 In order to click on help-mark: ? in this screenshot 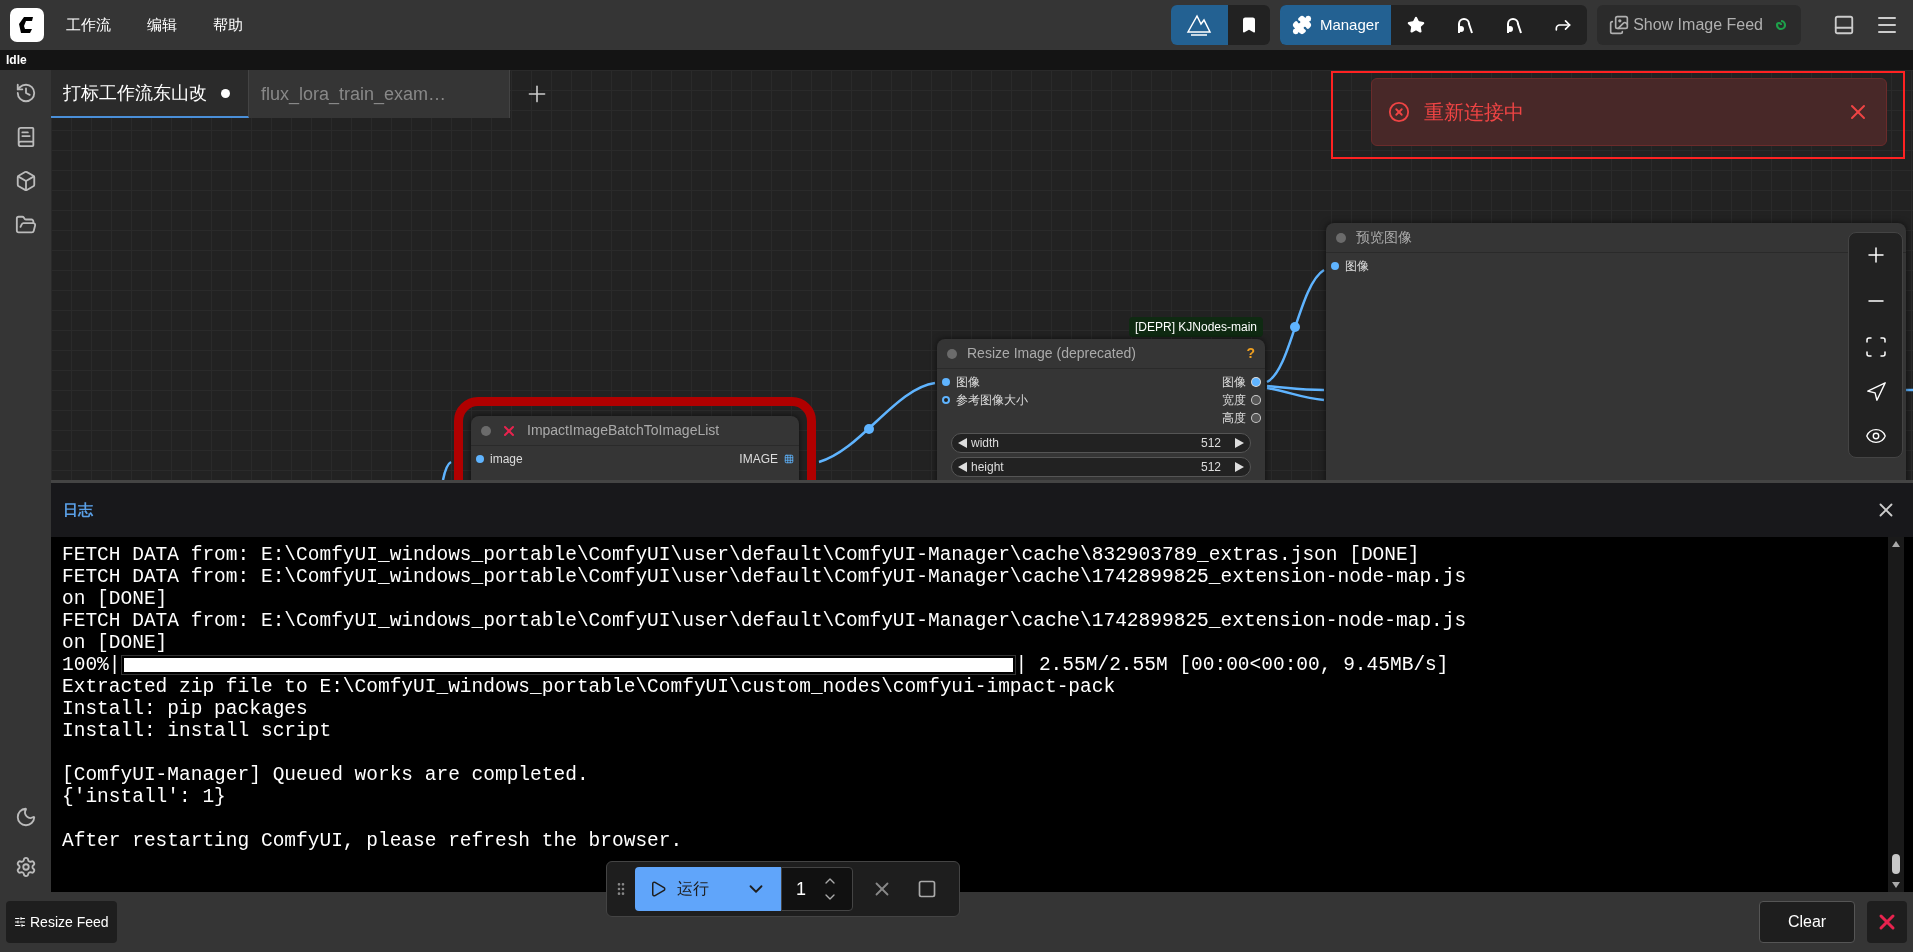, I will do `click(1250, 353)`.